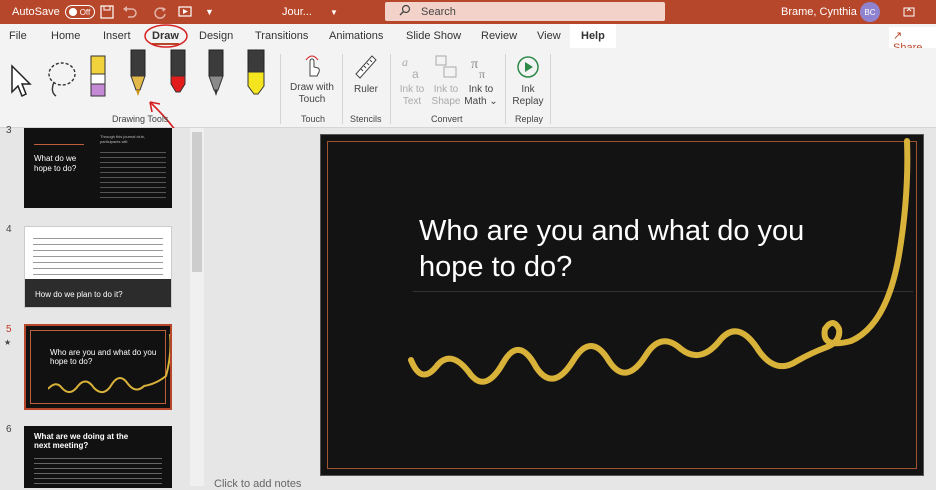 This screenshot has height=490, width=936. Describe the element at coordinates (117, 36) in the screenshot. I see `tab-insert: Insert` at that location.